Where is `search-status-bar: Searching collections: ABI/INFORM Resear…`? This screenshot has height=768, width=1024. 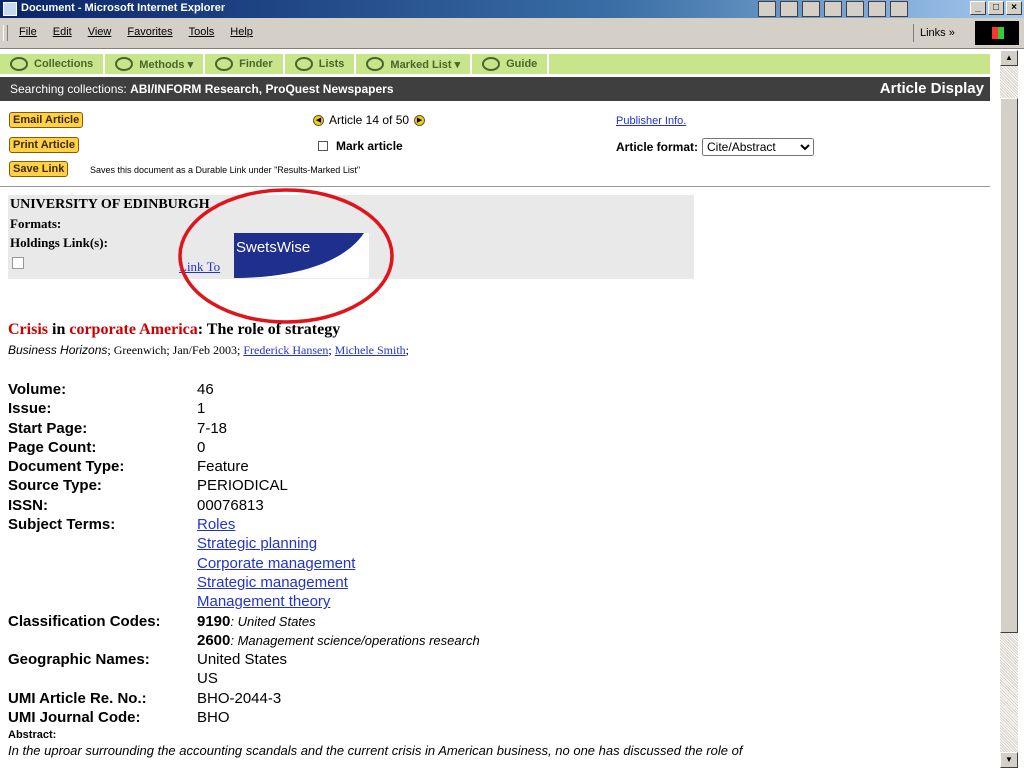
search-status-bar: Searching collections: ABI/INFORM Resear… is located at coordinates (495, 89).